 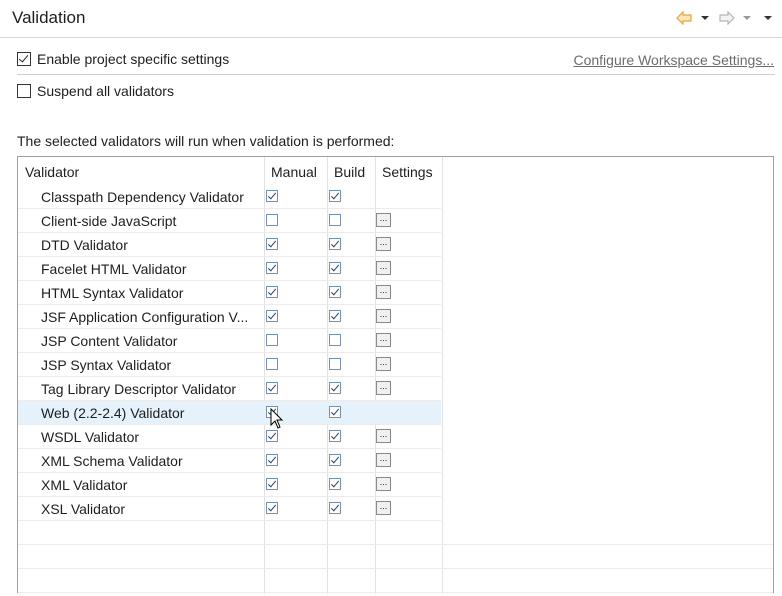 I want to click on table-row: Web (2.2-2.4) Validator, so click(x=229, y=413).